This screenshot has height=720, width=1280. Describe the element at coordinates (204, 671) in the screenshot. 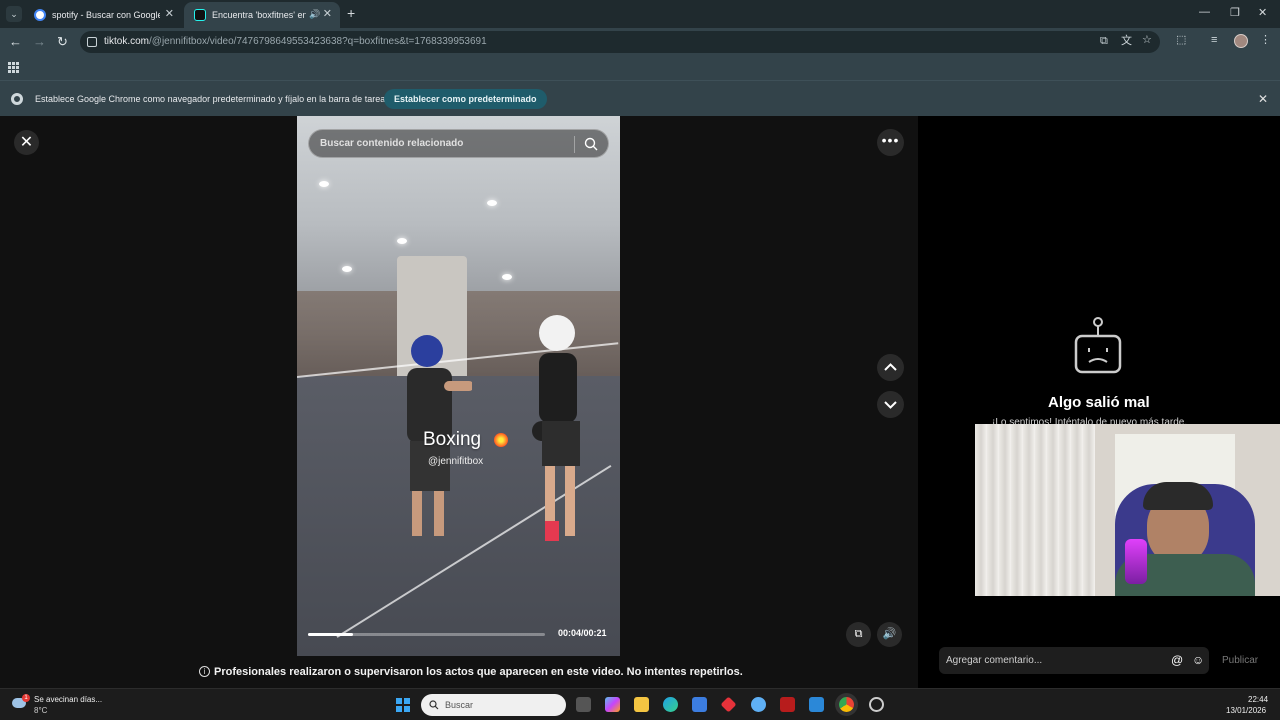

I see `info-icon: i` at that location.